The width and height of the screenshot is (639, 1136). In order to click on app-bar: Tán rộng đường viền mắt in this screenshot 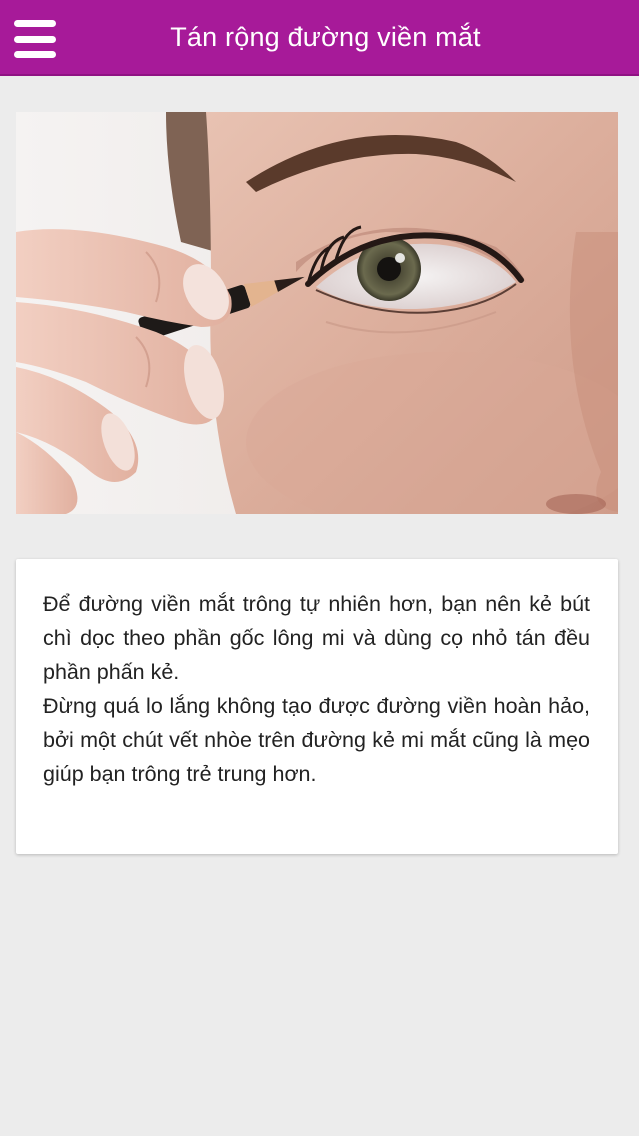, I will do `click(319, 38)`.